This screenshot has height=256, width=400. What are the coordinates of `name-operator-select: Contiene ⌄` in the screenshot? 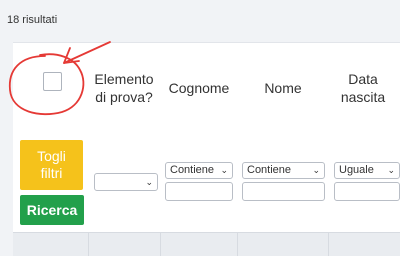 It's located at (283, 170).